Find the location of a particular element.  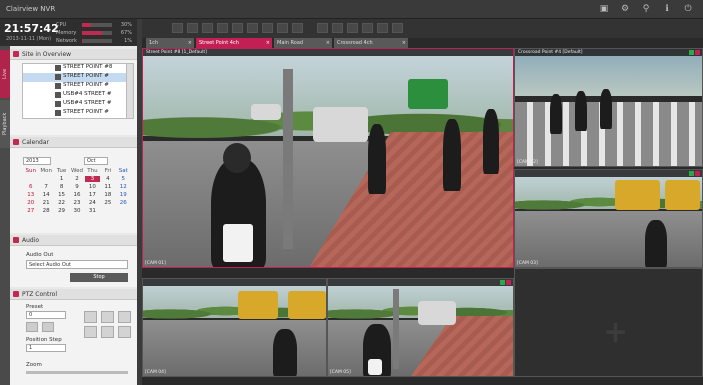

calendar-day: 20 is located at coordinates (30, 203).